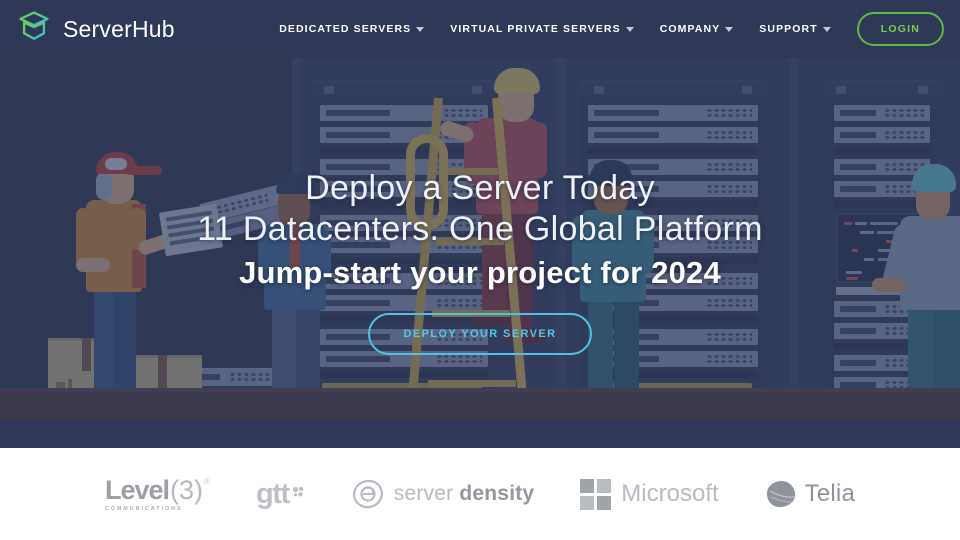 The image size is (960, 540). What do you see at coordinates (497, 493) in the screenshot?
I see `sd-word-bold: density` at bounding box center [497, 493].